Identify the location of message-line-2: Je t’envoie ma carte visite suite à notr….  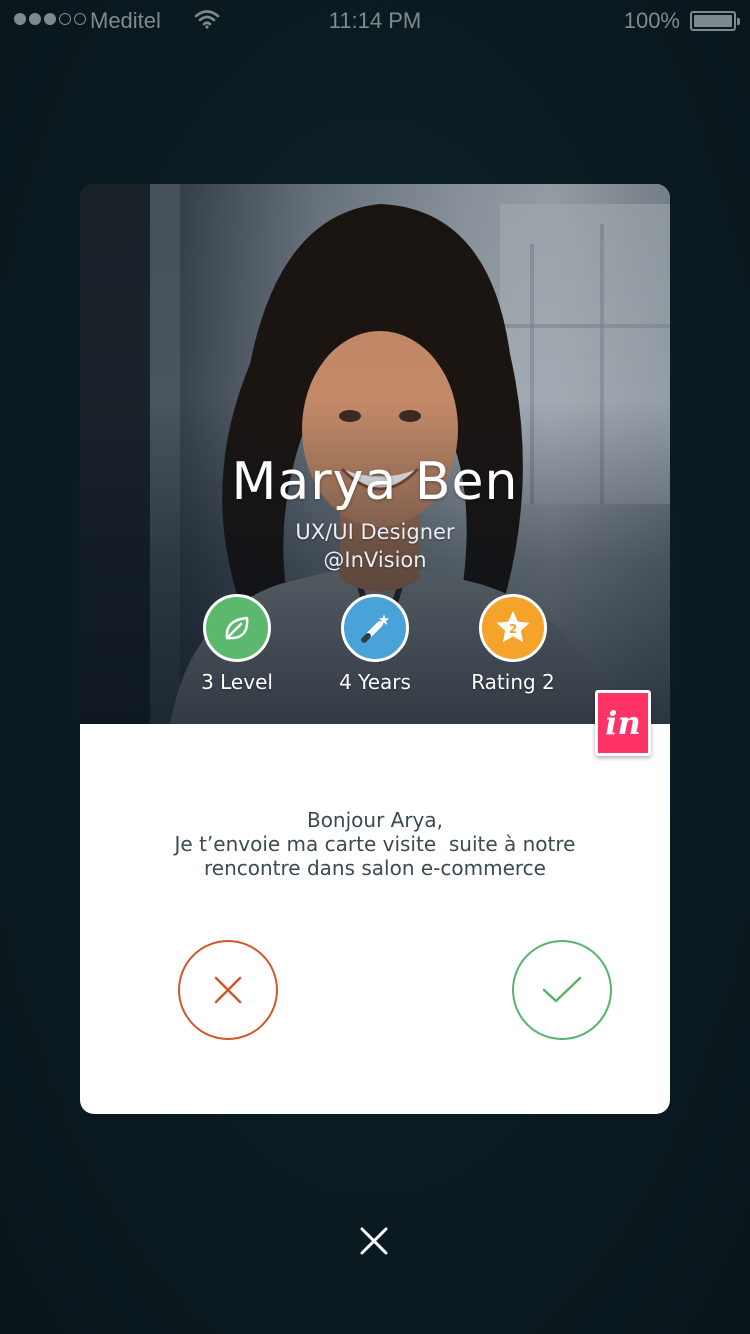
(375, 844).